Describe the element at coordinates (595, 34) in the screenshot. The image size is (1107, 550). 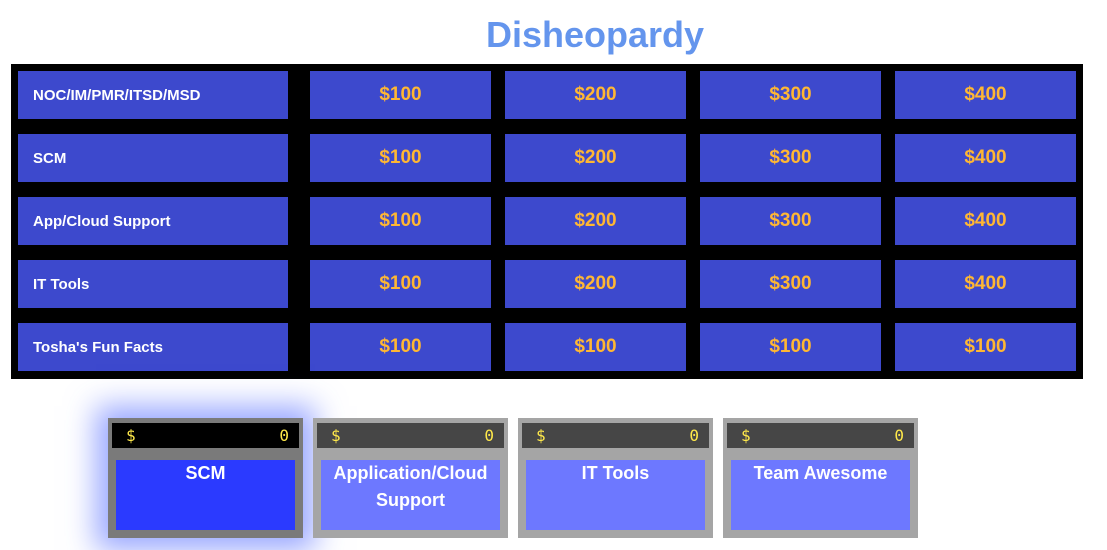
I see `game-title: Disheopardy` at that location.